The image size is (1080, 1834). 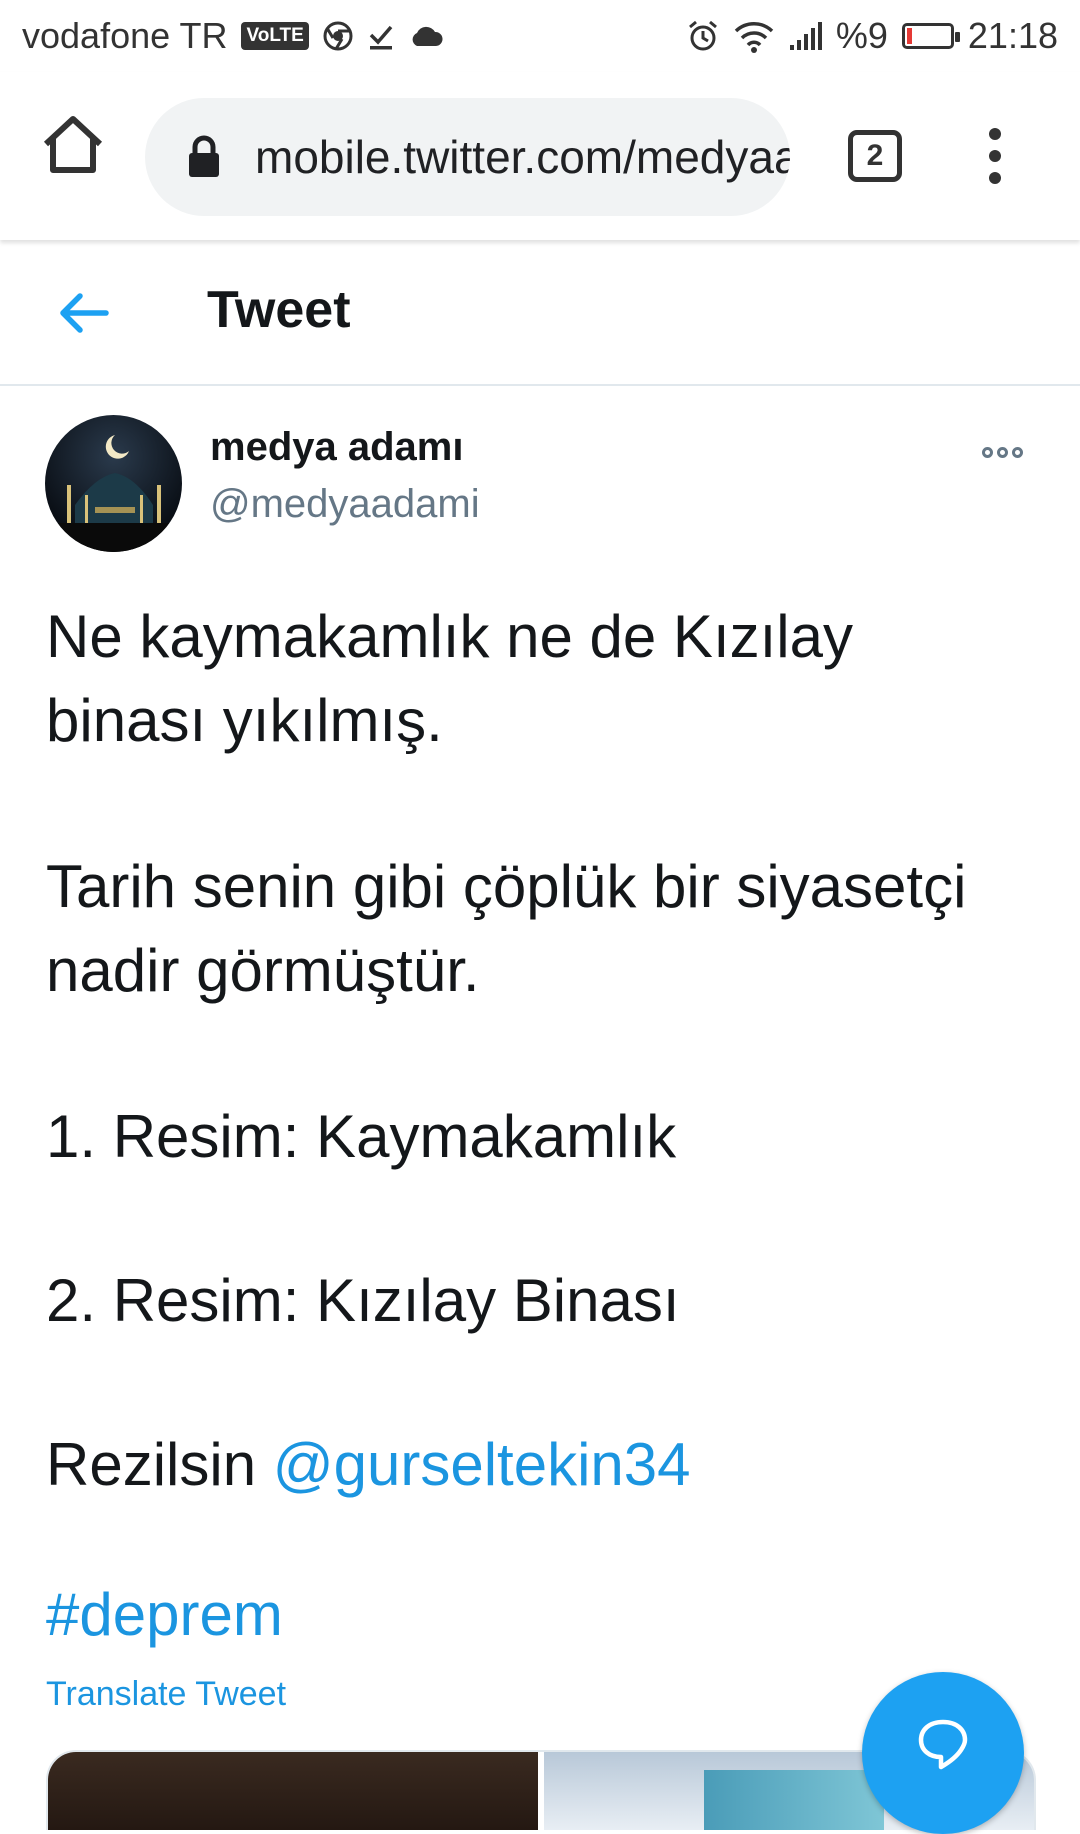 What do you see at coordinates (363, 1300) in the screenshot?
I see `tweet-paragraph: 2. Resim: Kızılay Binası` at bounding box center [363, 1300].